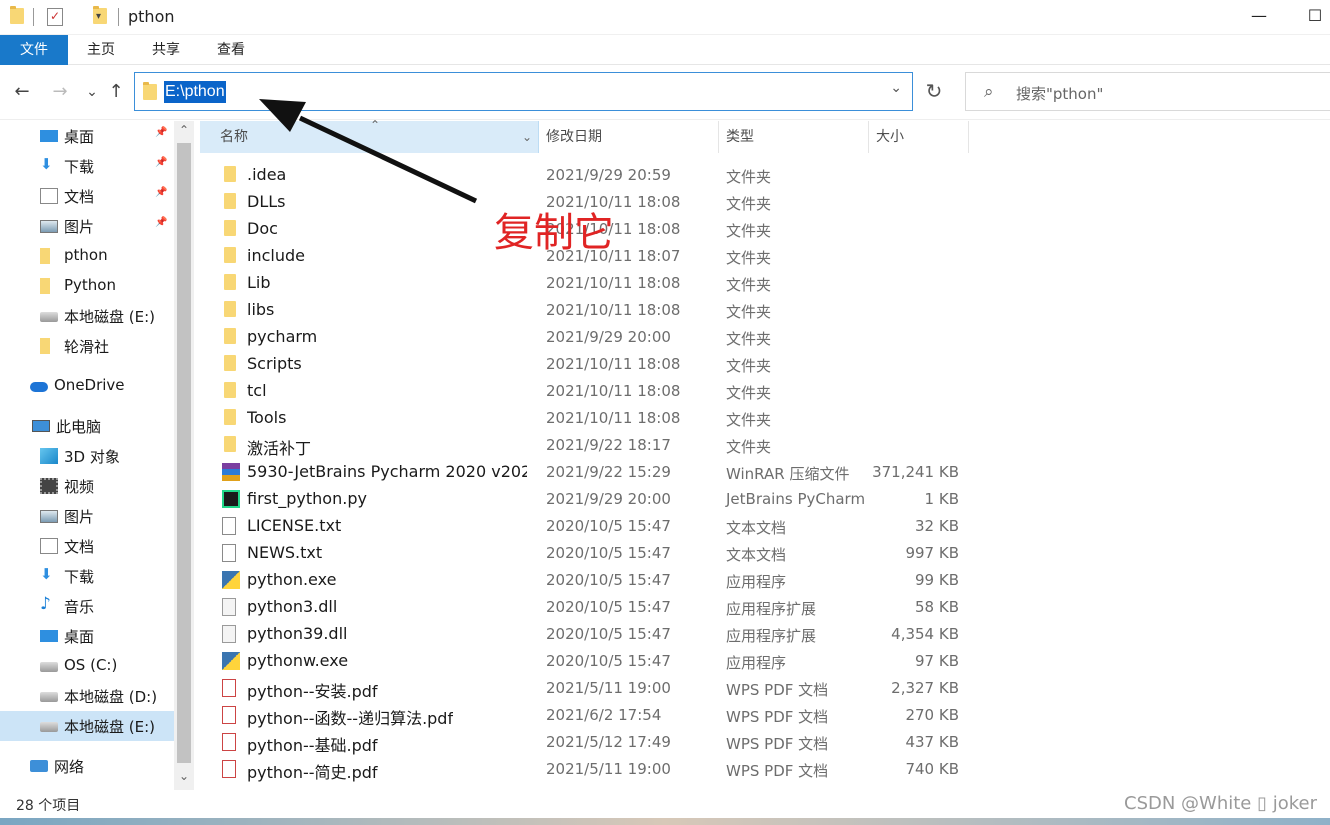 The height and width of the screenshot is (825, 1330). Describe the element at coordinates (184, 453) in the screenshot. I see `scroll-thumb` at that location.